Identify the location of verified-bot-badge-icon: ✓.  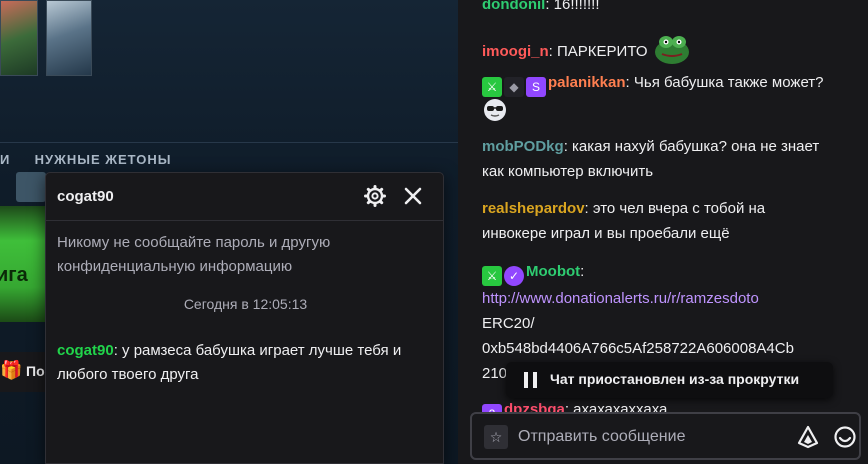
(514, 276).